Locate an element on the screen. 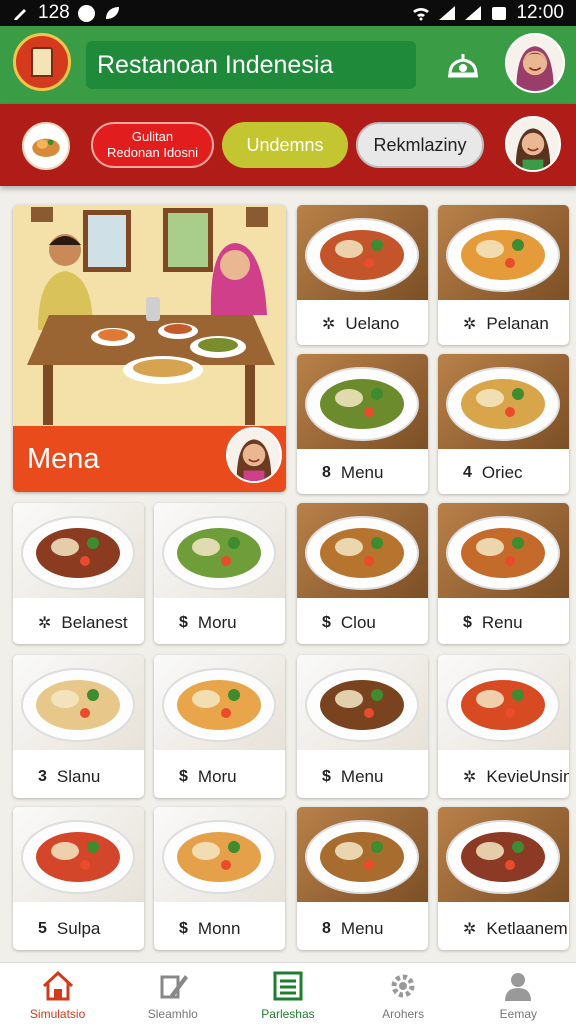 This screenshot has width=576, height=1024. signal-icon is located at coordinates (447, 13).